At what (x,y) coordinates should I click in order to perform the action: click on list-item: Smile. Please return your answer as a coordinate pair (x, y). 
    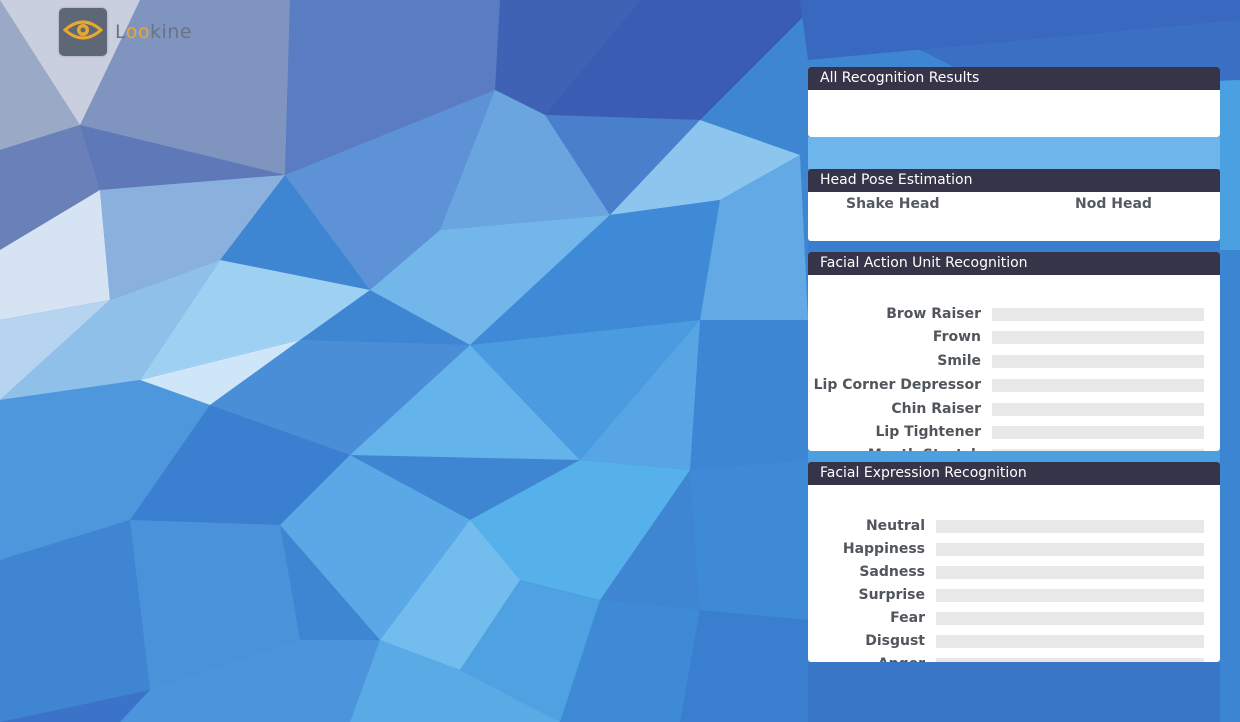
    Looking at the image, I should click on (1014, 361).